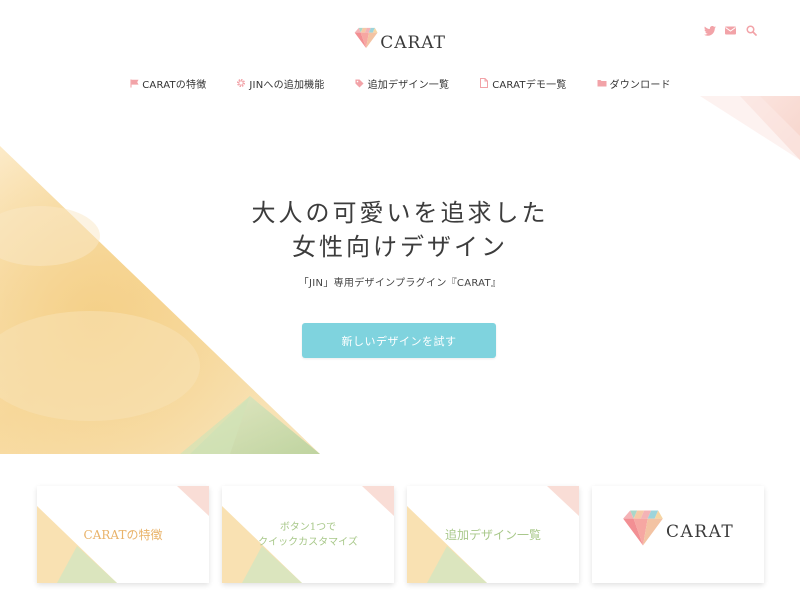 This screenshot has height=616, width=800. I want to click on card-design-list: 追加デザイン一覧, so click(493, 534).